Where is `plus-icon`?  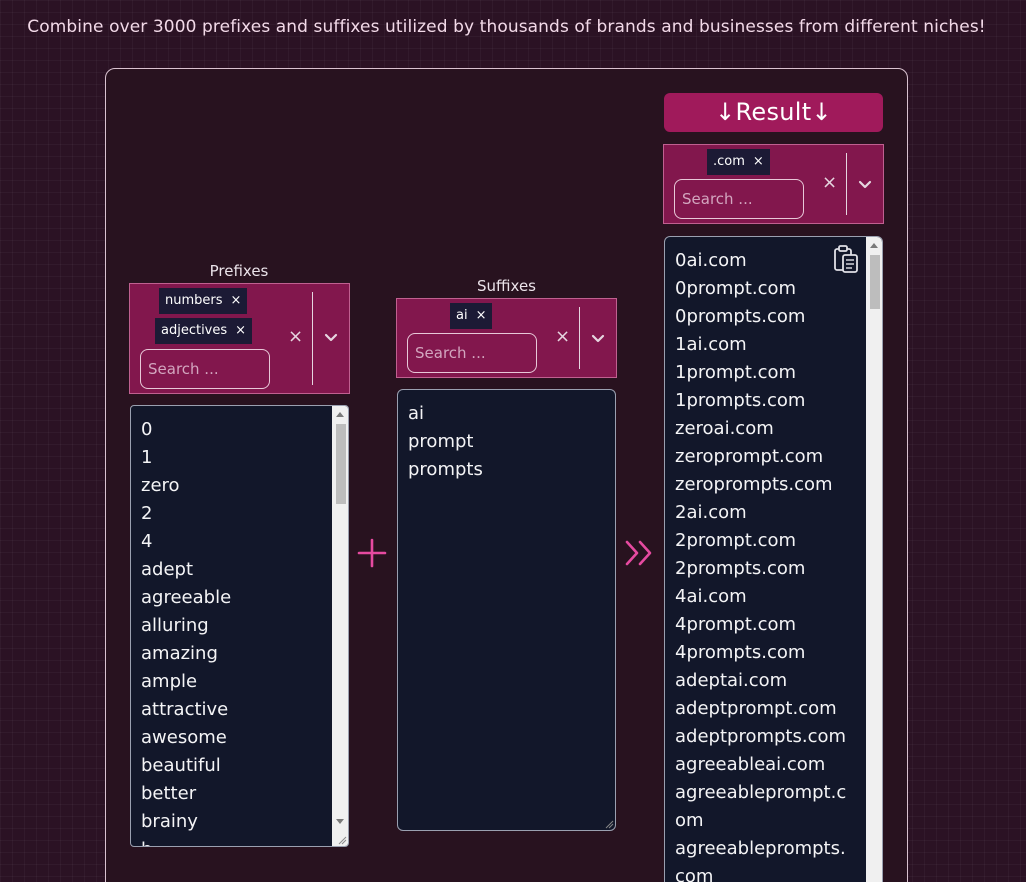 plus-icon is located at coordinates (372, 553).